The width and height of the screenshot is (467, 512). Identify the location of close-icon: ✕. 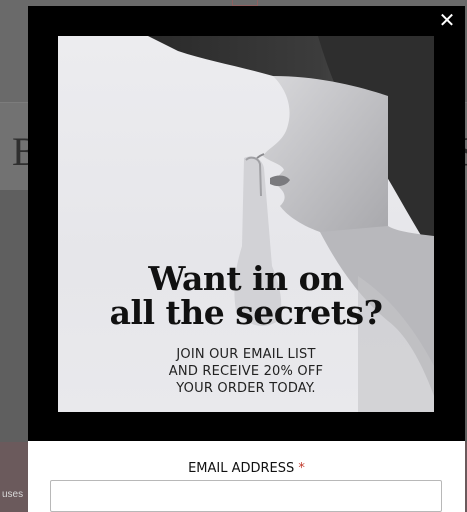
(447, 21).